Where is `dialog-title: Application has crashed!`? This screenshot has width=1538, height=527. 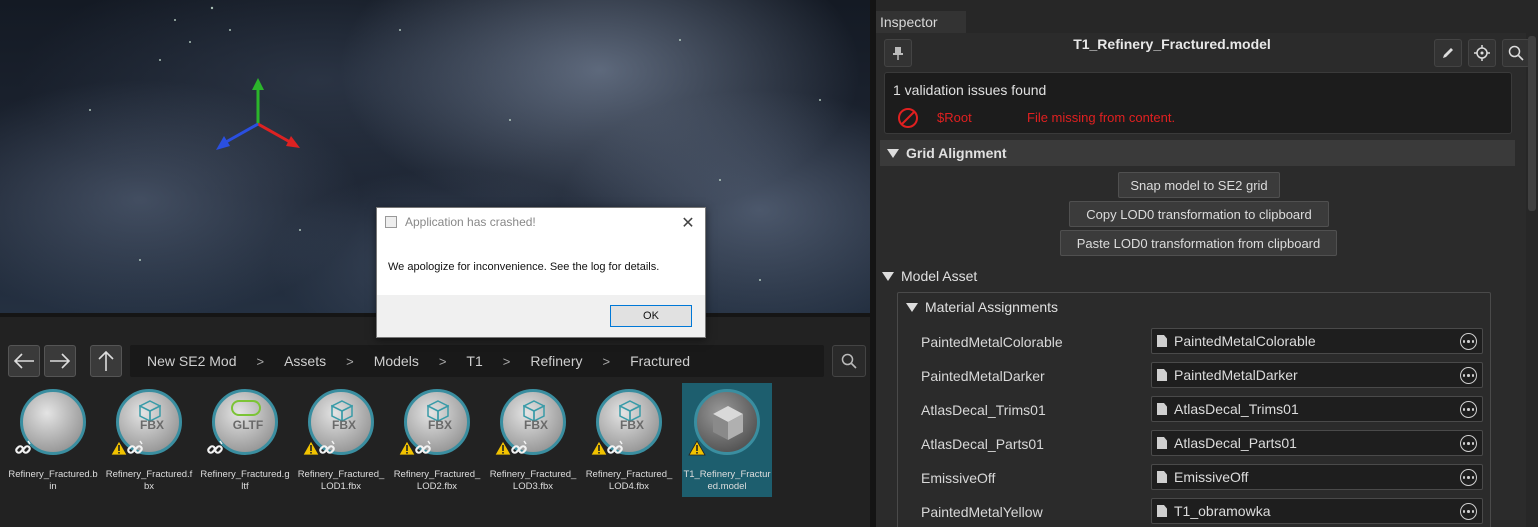
dialog-title: Application has crashed! is located at coordinates (470, 222).